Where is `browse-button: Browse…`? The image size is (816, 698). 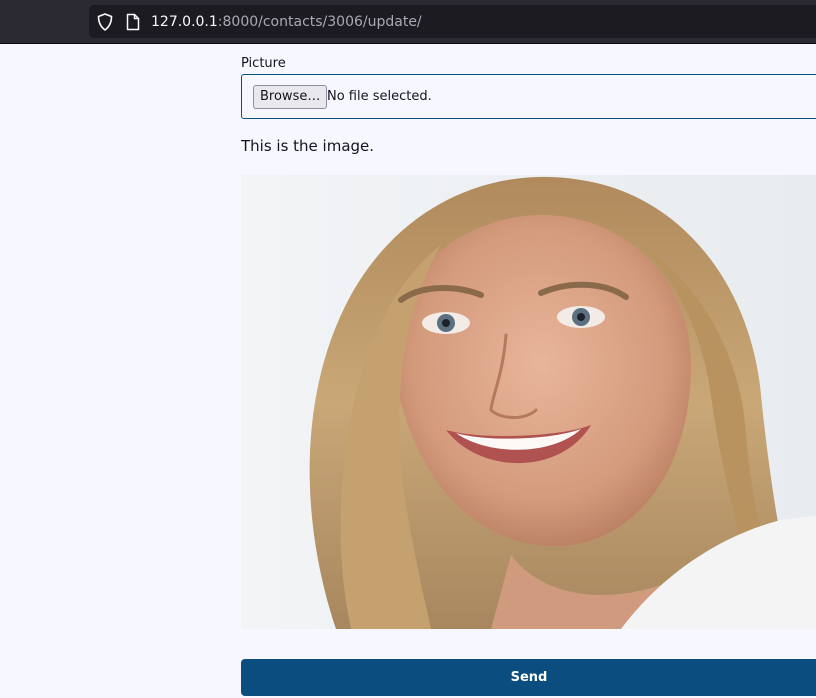
browse-button: Browse… is located at coordinates (290, 97).